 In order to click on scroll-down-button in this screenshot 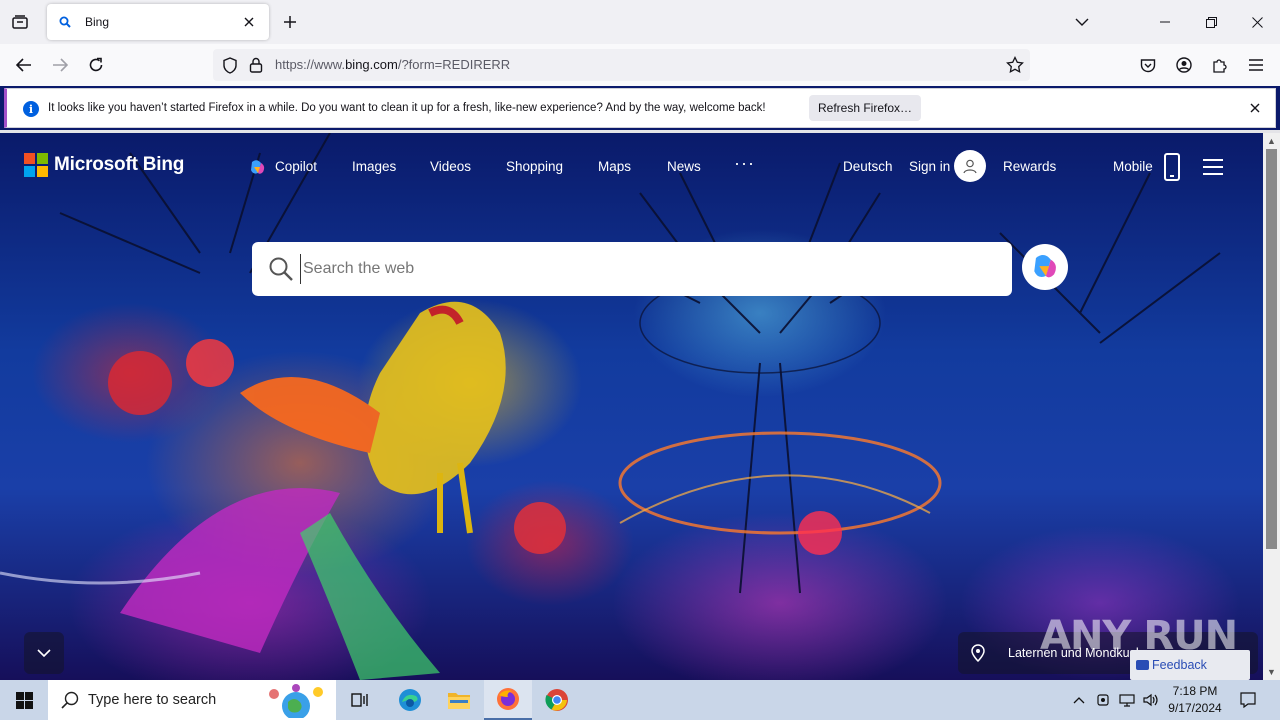, I will do `click(44, 653)`.